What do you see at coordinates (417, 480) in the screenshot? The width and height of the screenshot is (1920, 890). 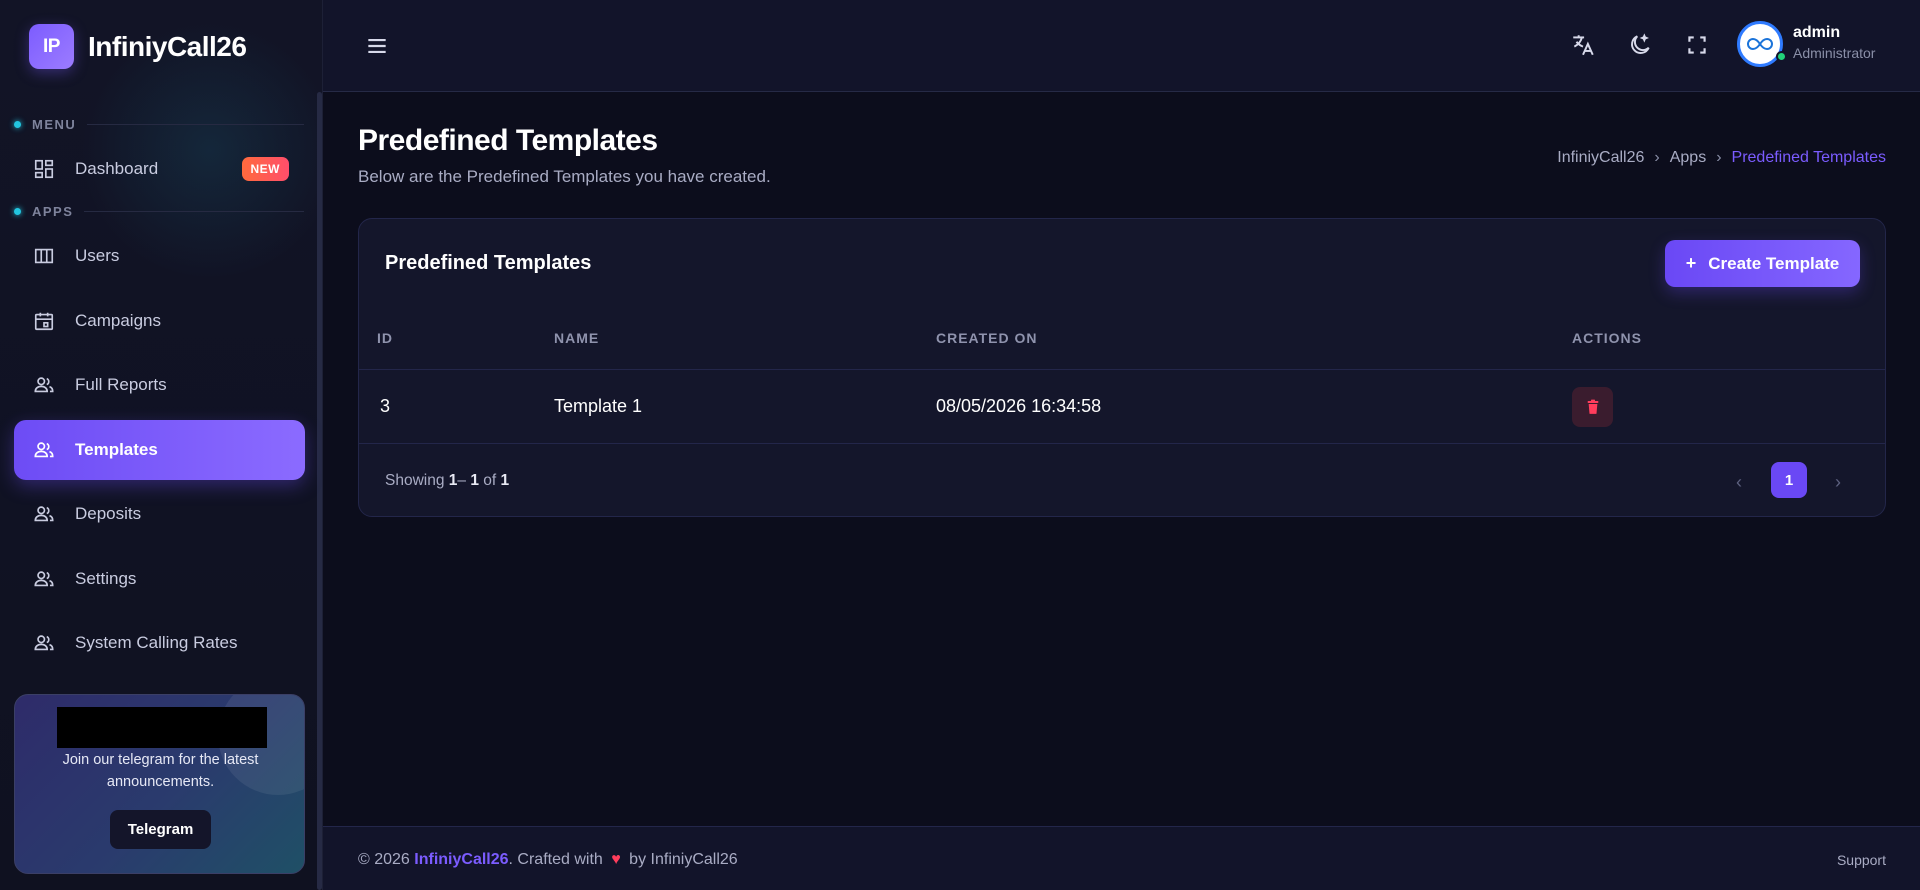 I see `showing-prefix: Showing` at bounding box center [417, 480].